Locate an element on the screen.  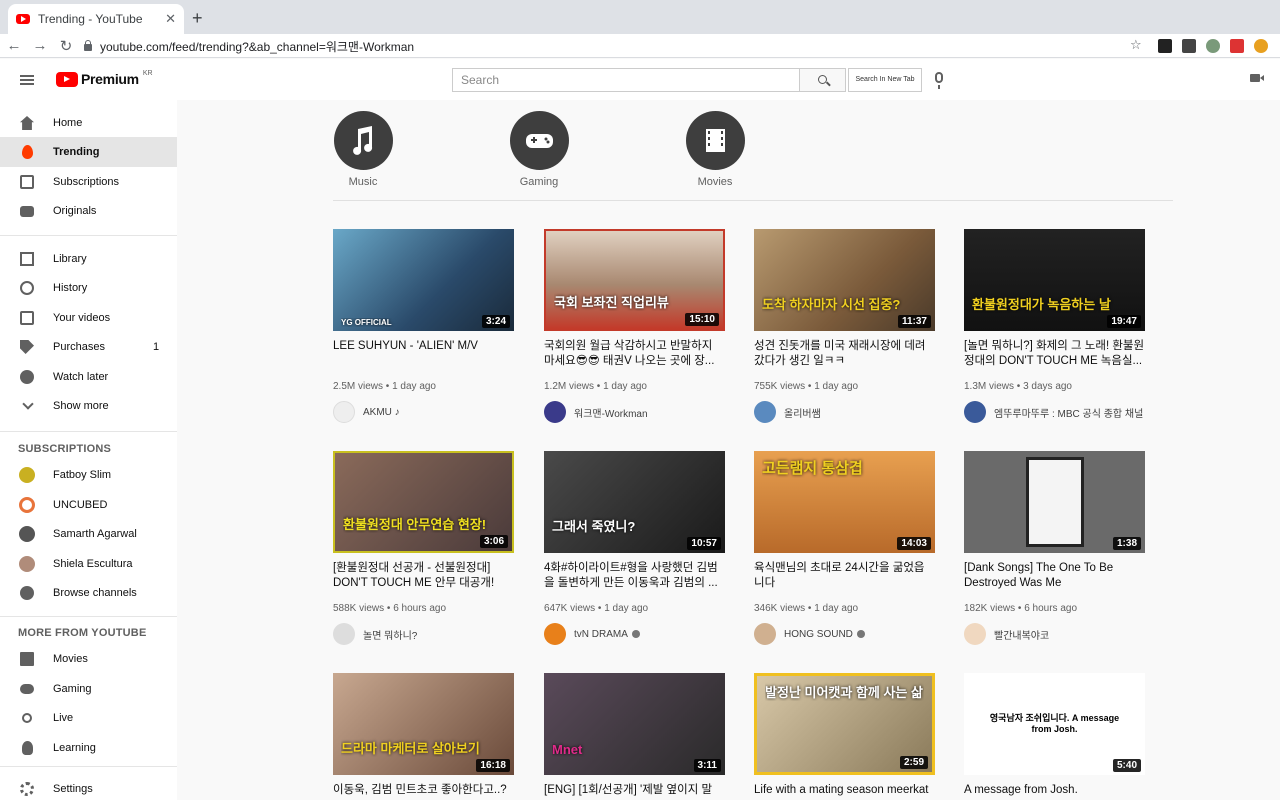
movies-icon is located at coordinates (27, 659).